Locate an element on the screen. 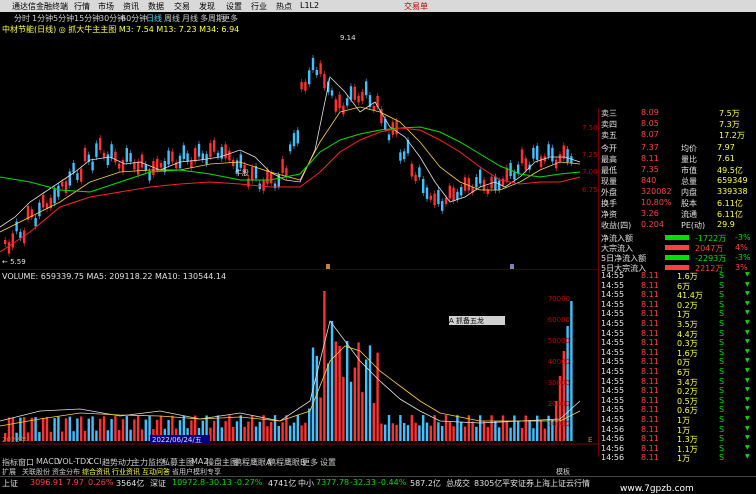 This screenshot has height=494, width=756. menu-item: 热点 is located at coordinates (284, 6).